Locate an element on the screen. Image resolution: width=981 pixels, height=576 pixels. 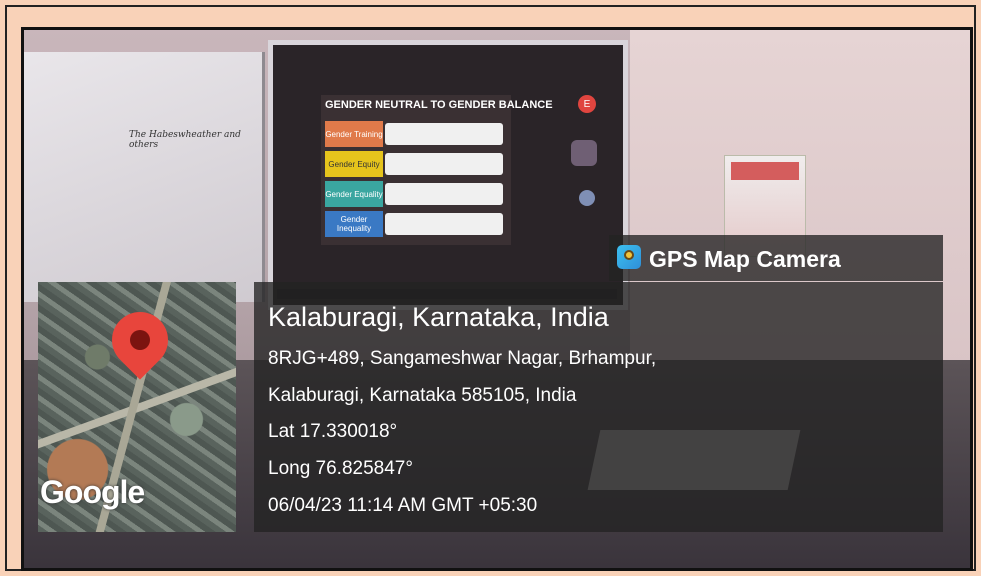
slide-row: Gender Inequality is located at coordinates (415, 224).